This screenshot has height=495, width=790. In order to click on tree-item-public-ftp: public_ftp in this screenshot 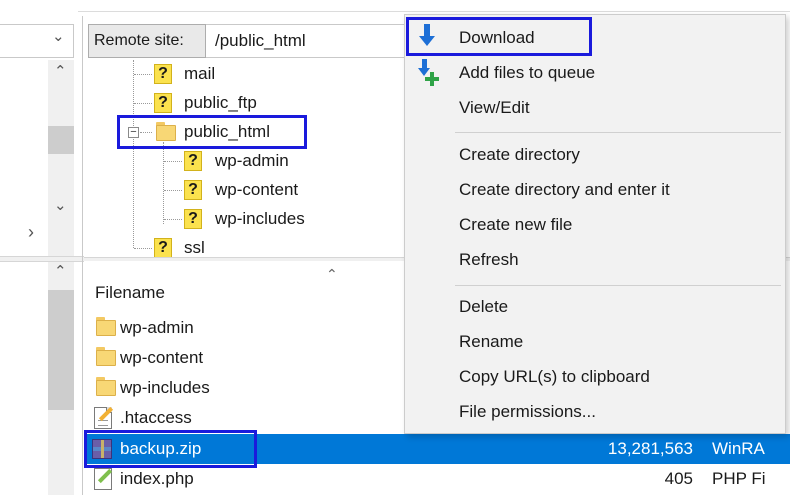, I will do `click(220, 103)`.